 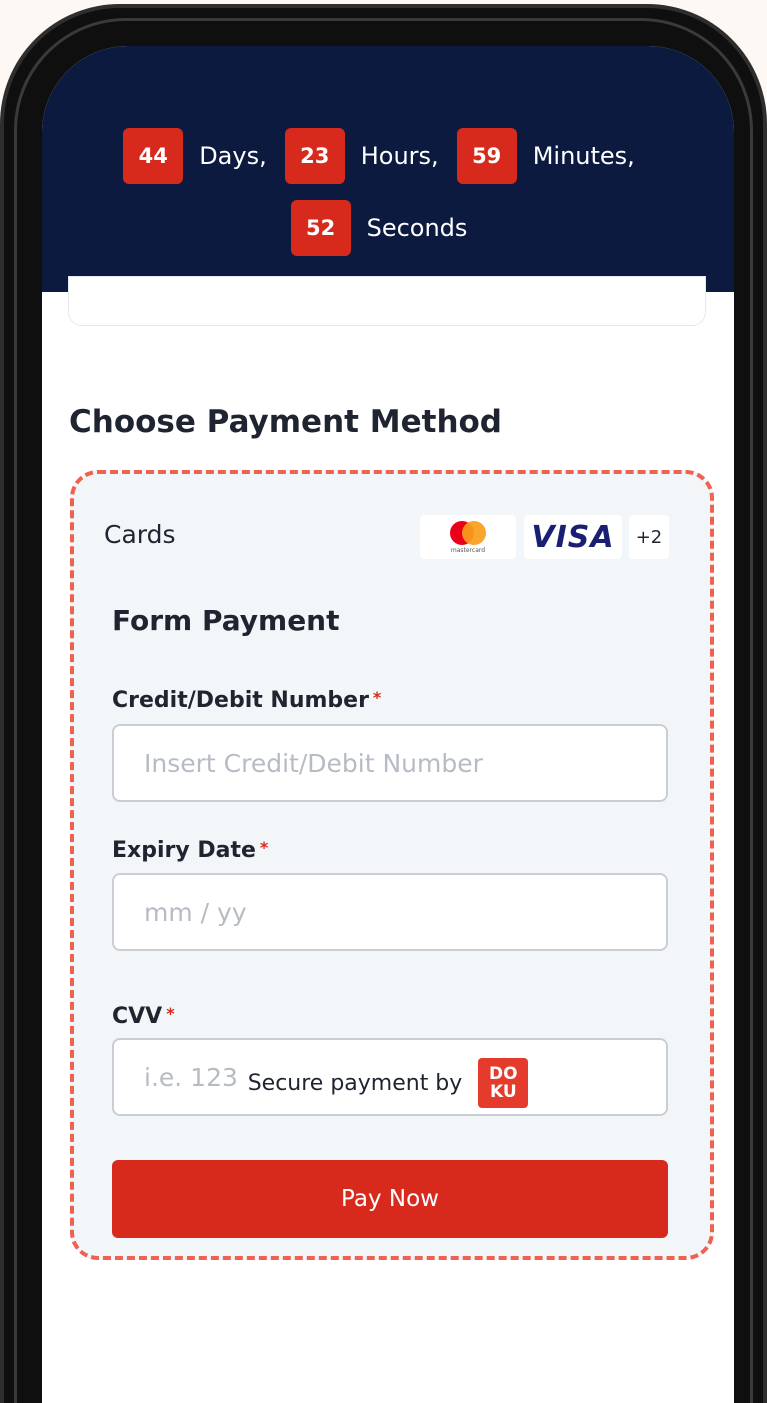 I want to click on countdown-row-seconds: 52 Seconds, so click(x=388, y=228).